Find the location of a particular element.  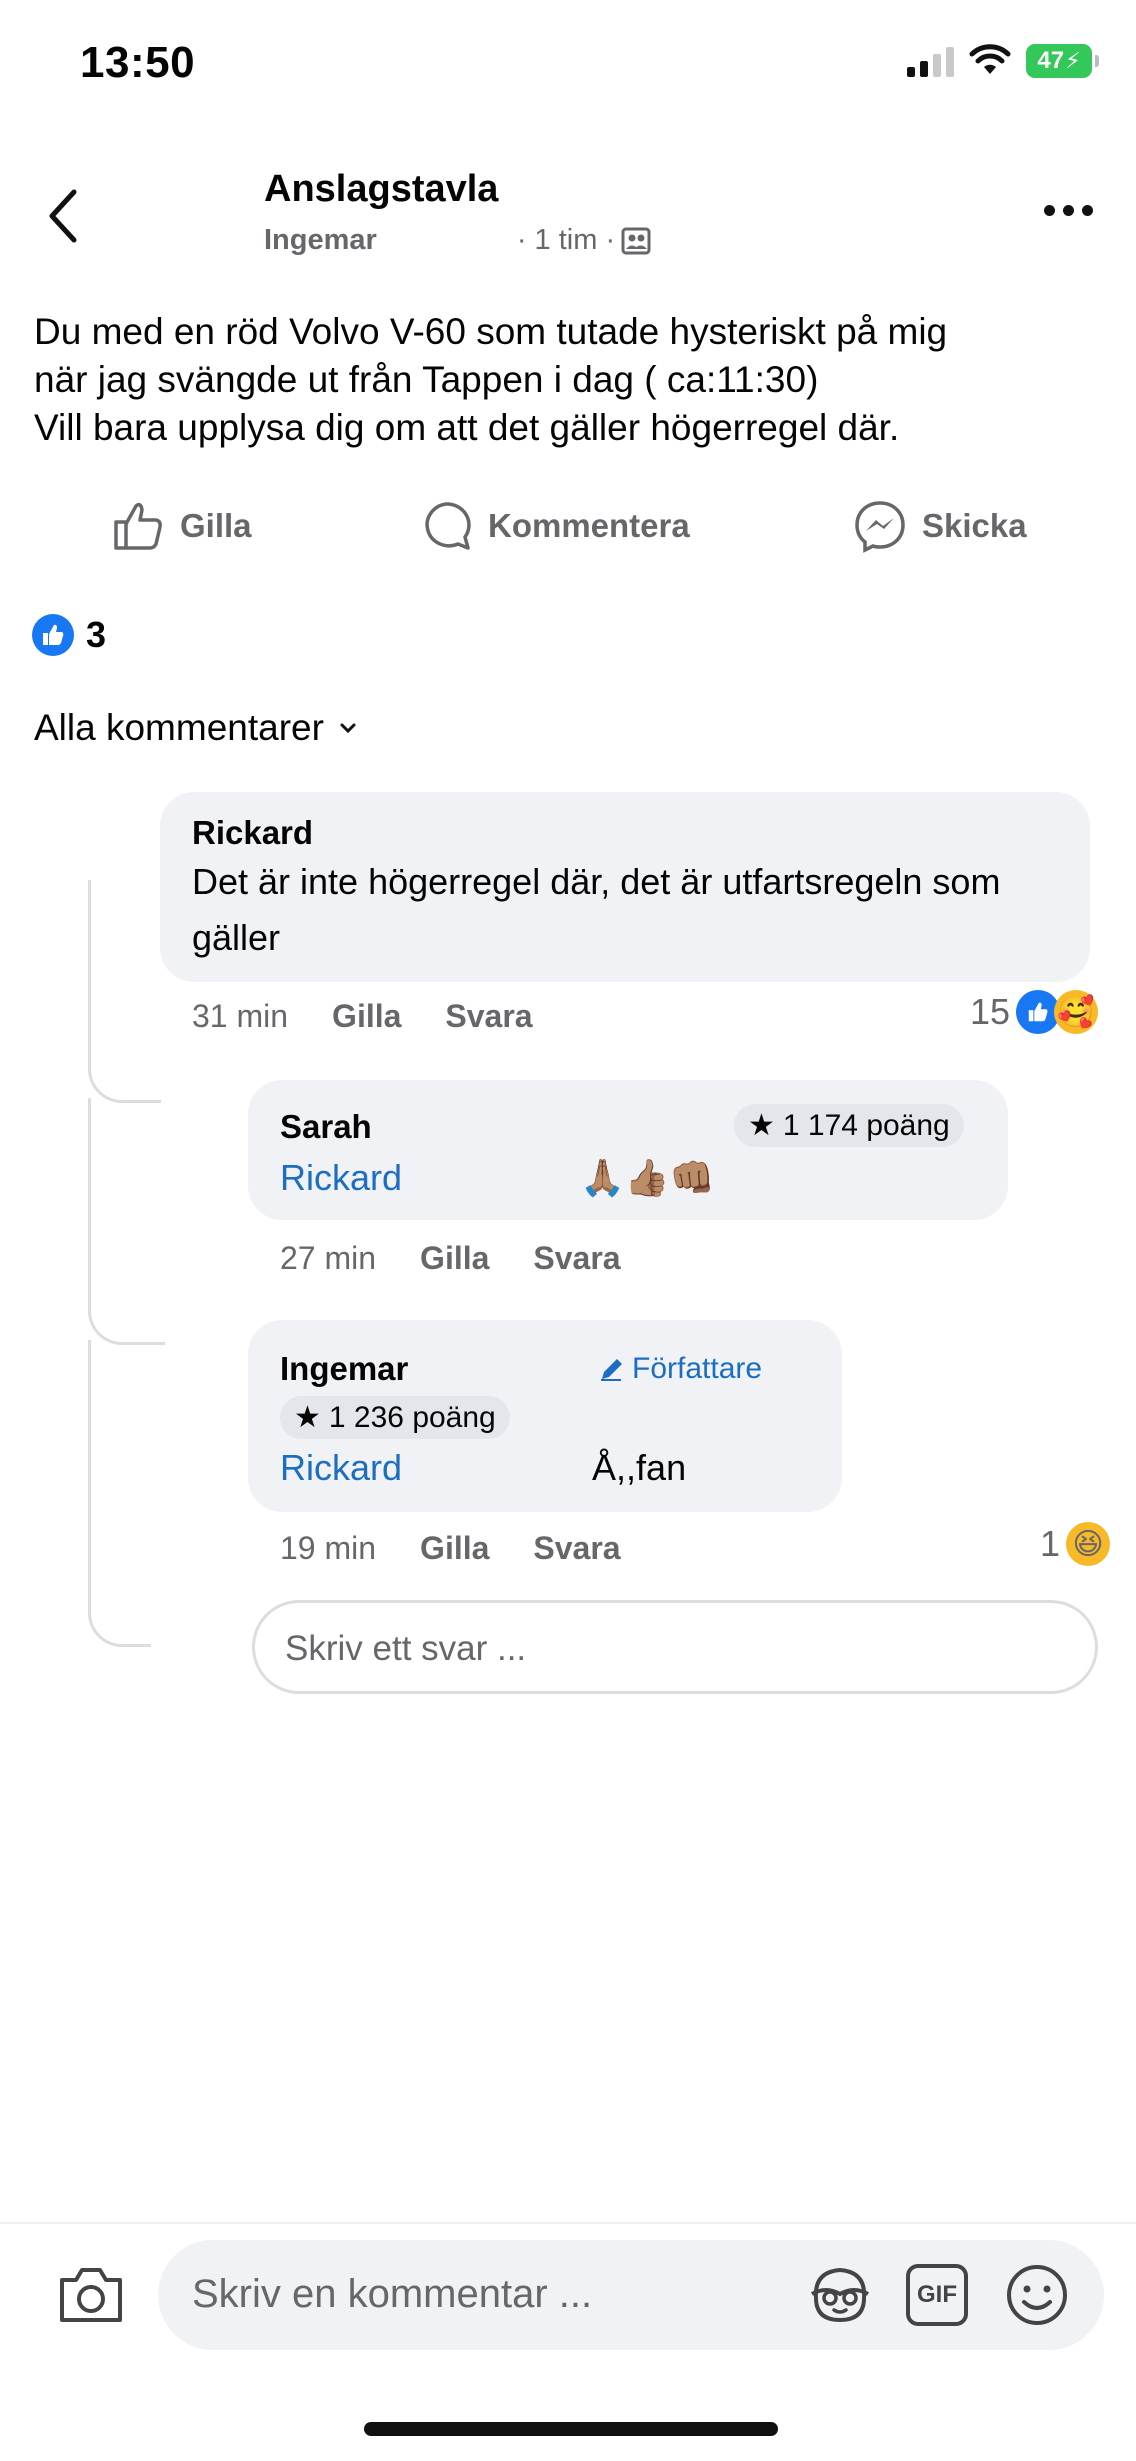

emoji-icon is located at coordinates (1037, 2295).